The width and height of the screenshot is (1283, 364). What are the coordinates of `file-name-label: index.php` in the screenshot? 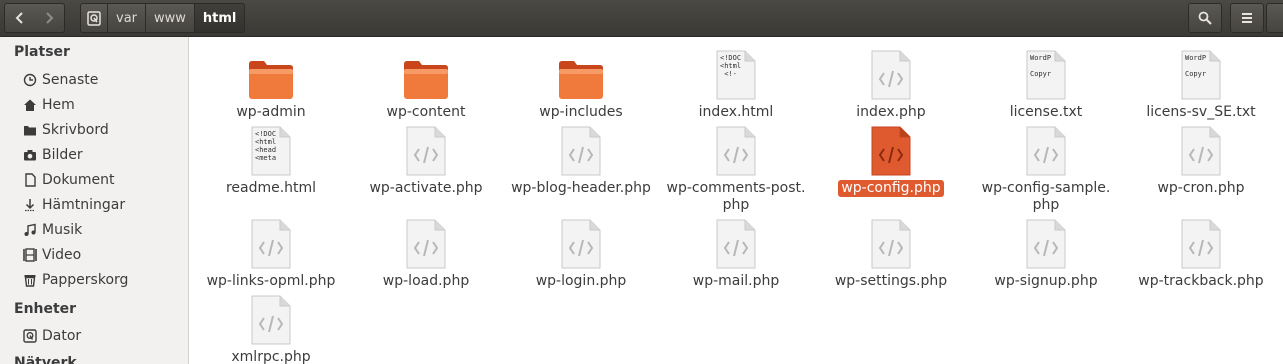 It's located at (891, 112).